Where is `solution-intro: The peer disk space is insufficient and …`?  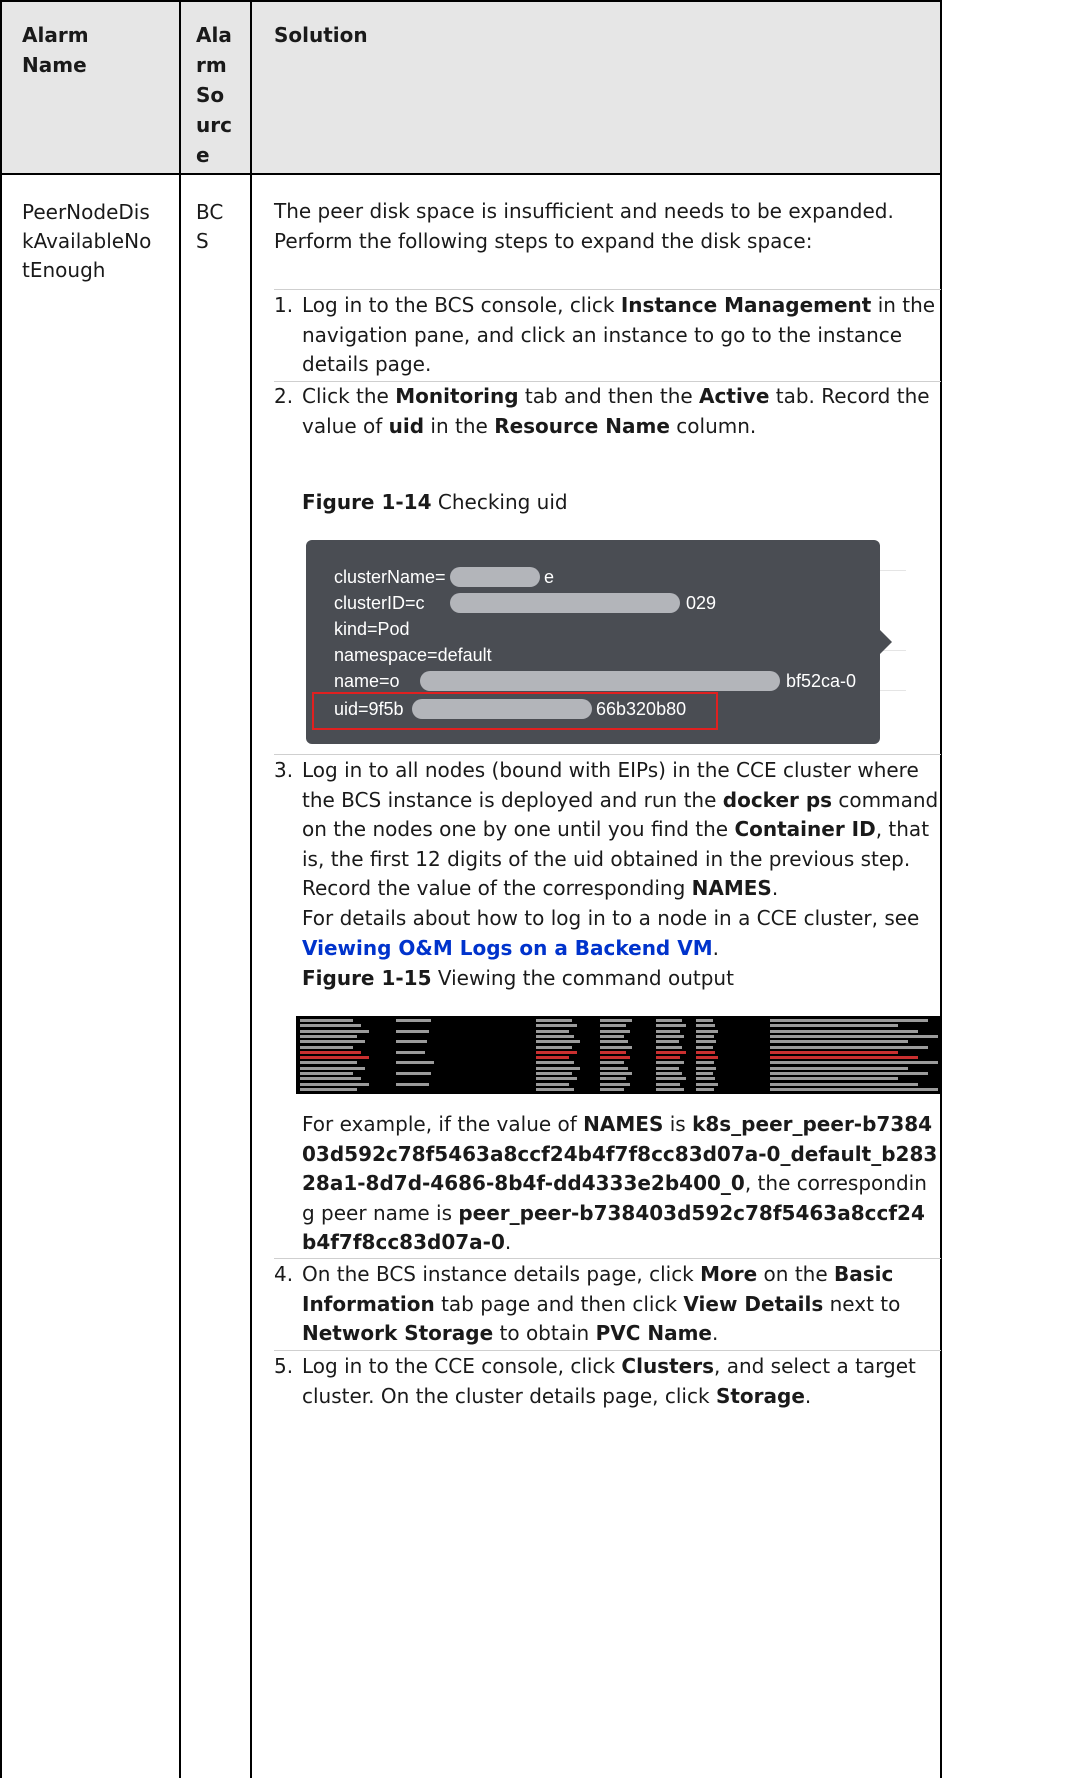
solution-intro: The peer disk space is insufficient and … is located at coordinates (584, 226).